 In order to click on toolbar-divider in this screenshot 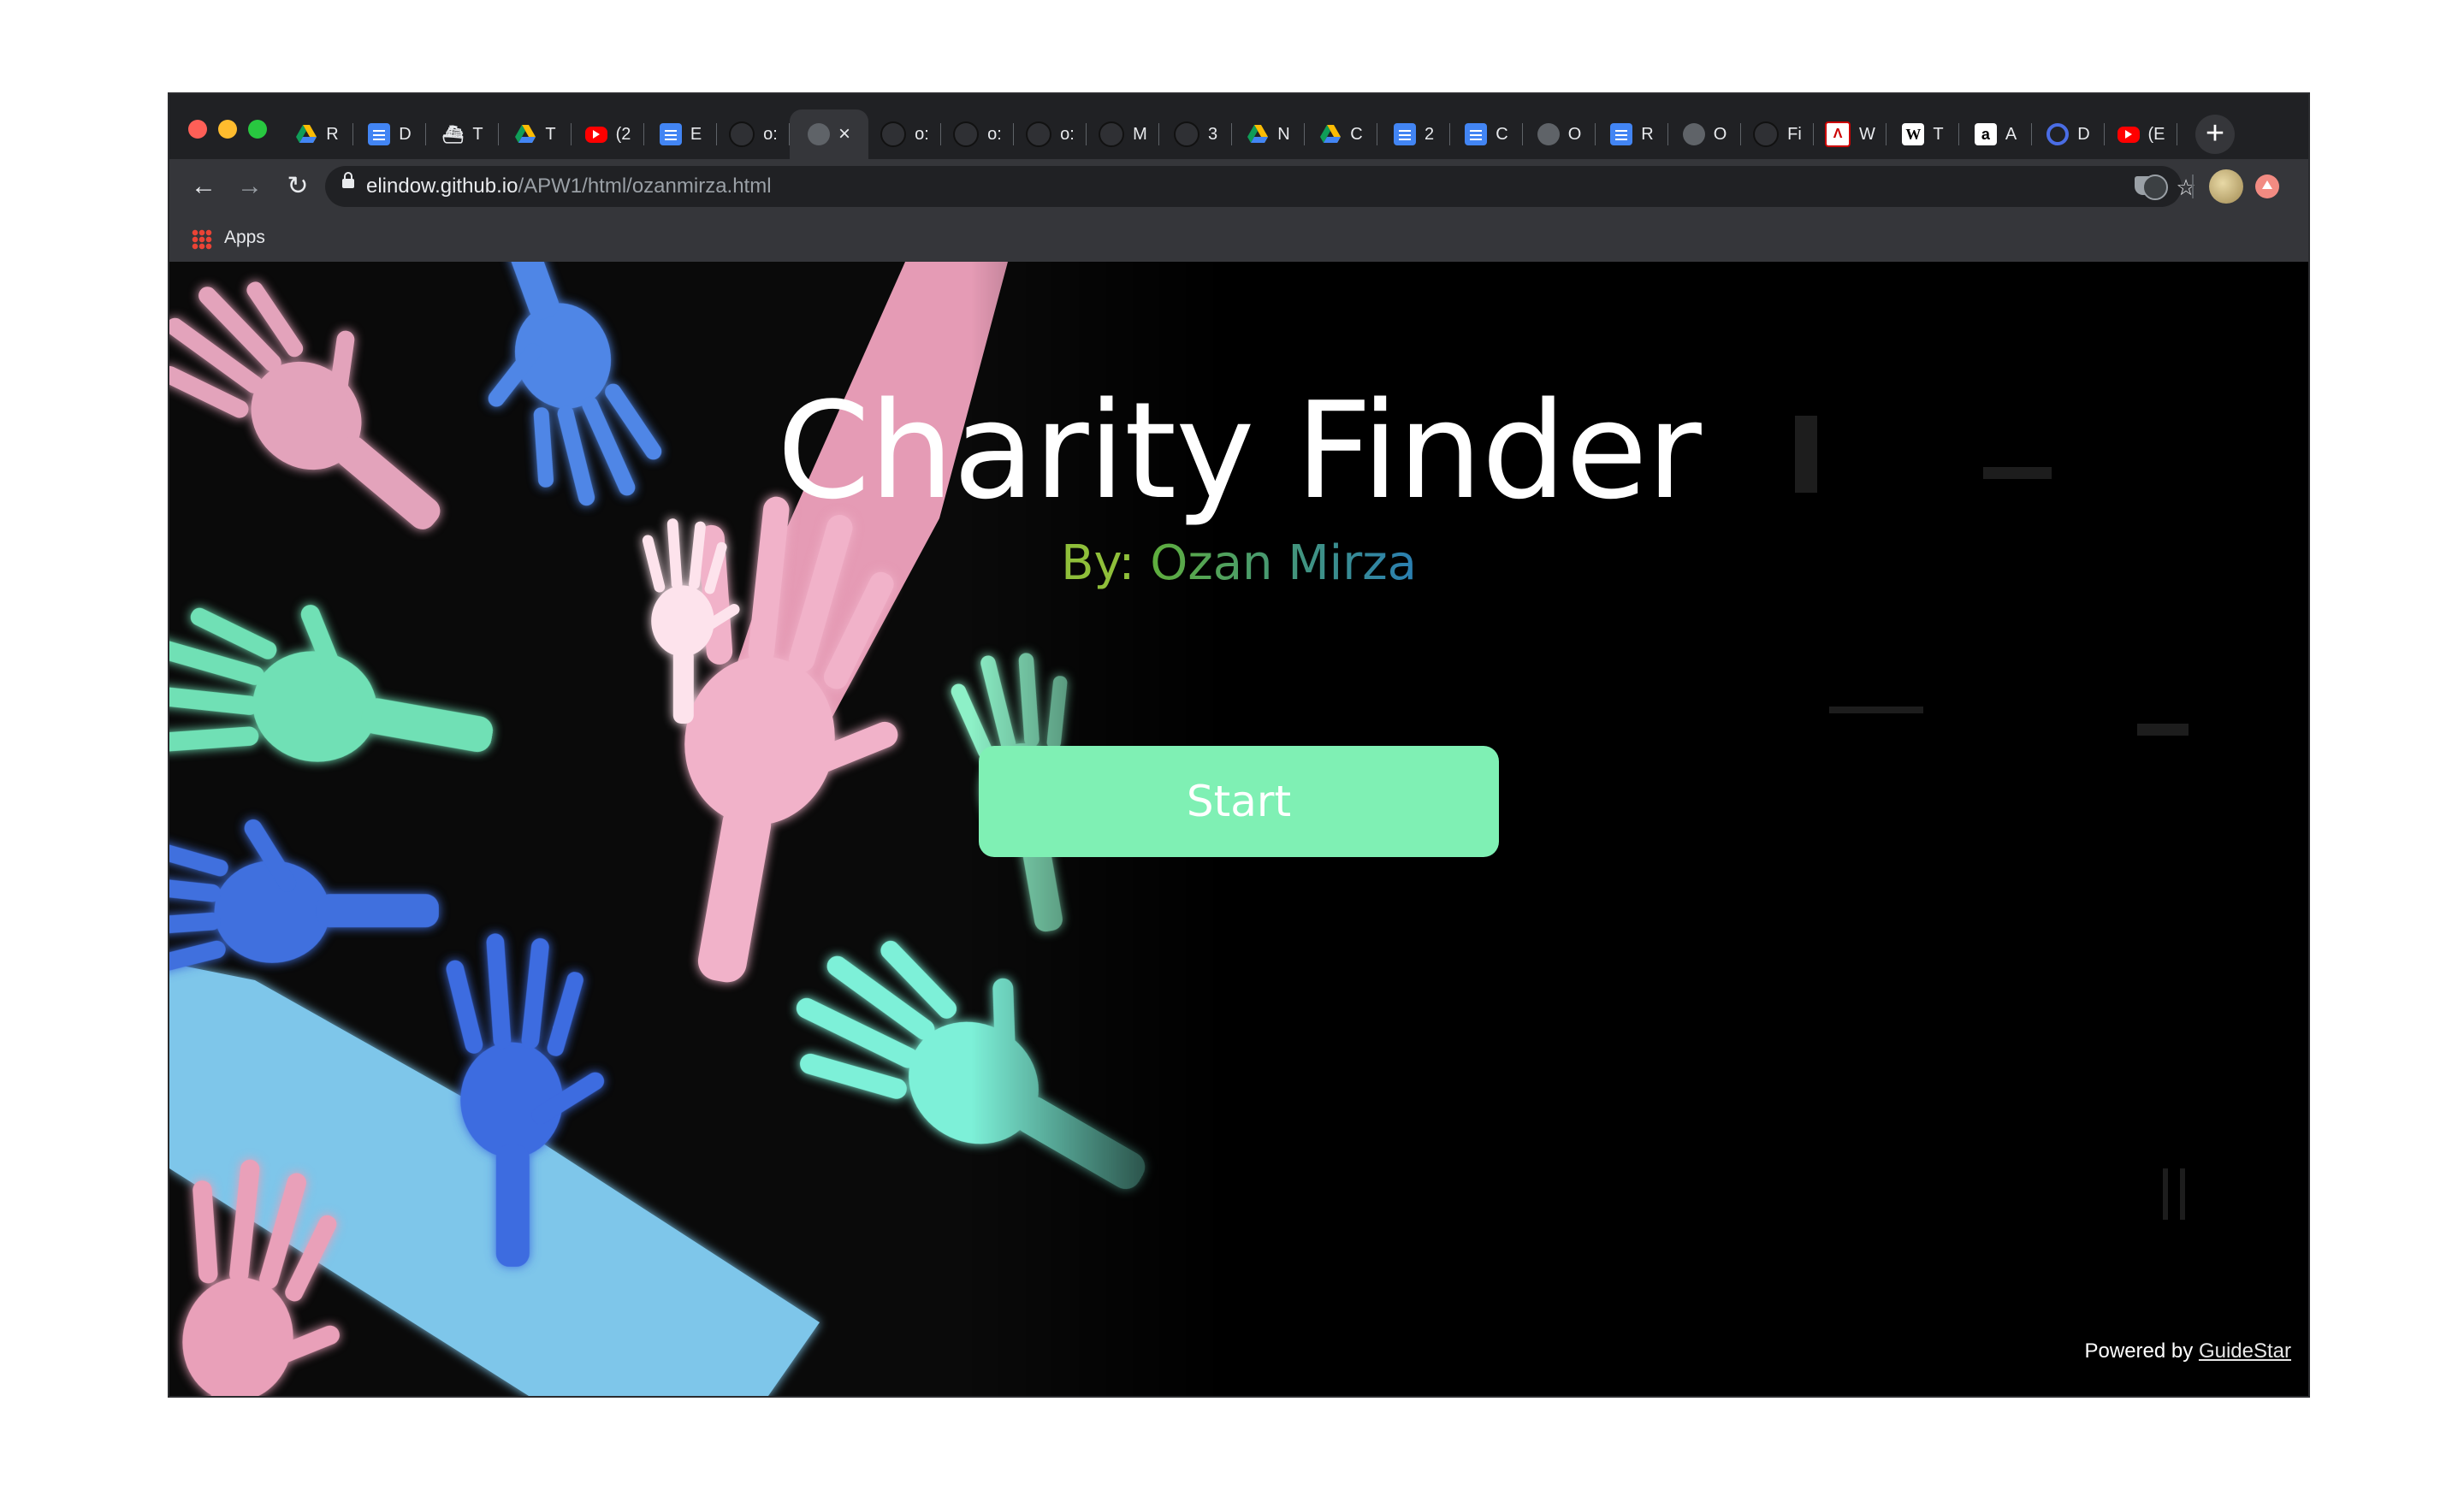, I will do `click(2193, 186)`.